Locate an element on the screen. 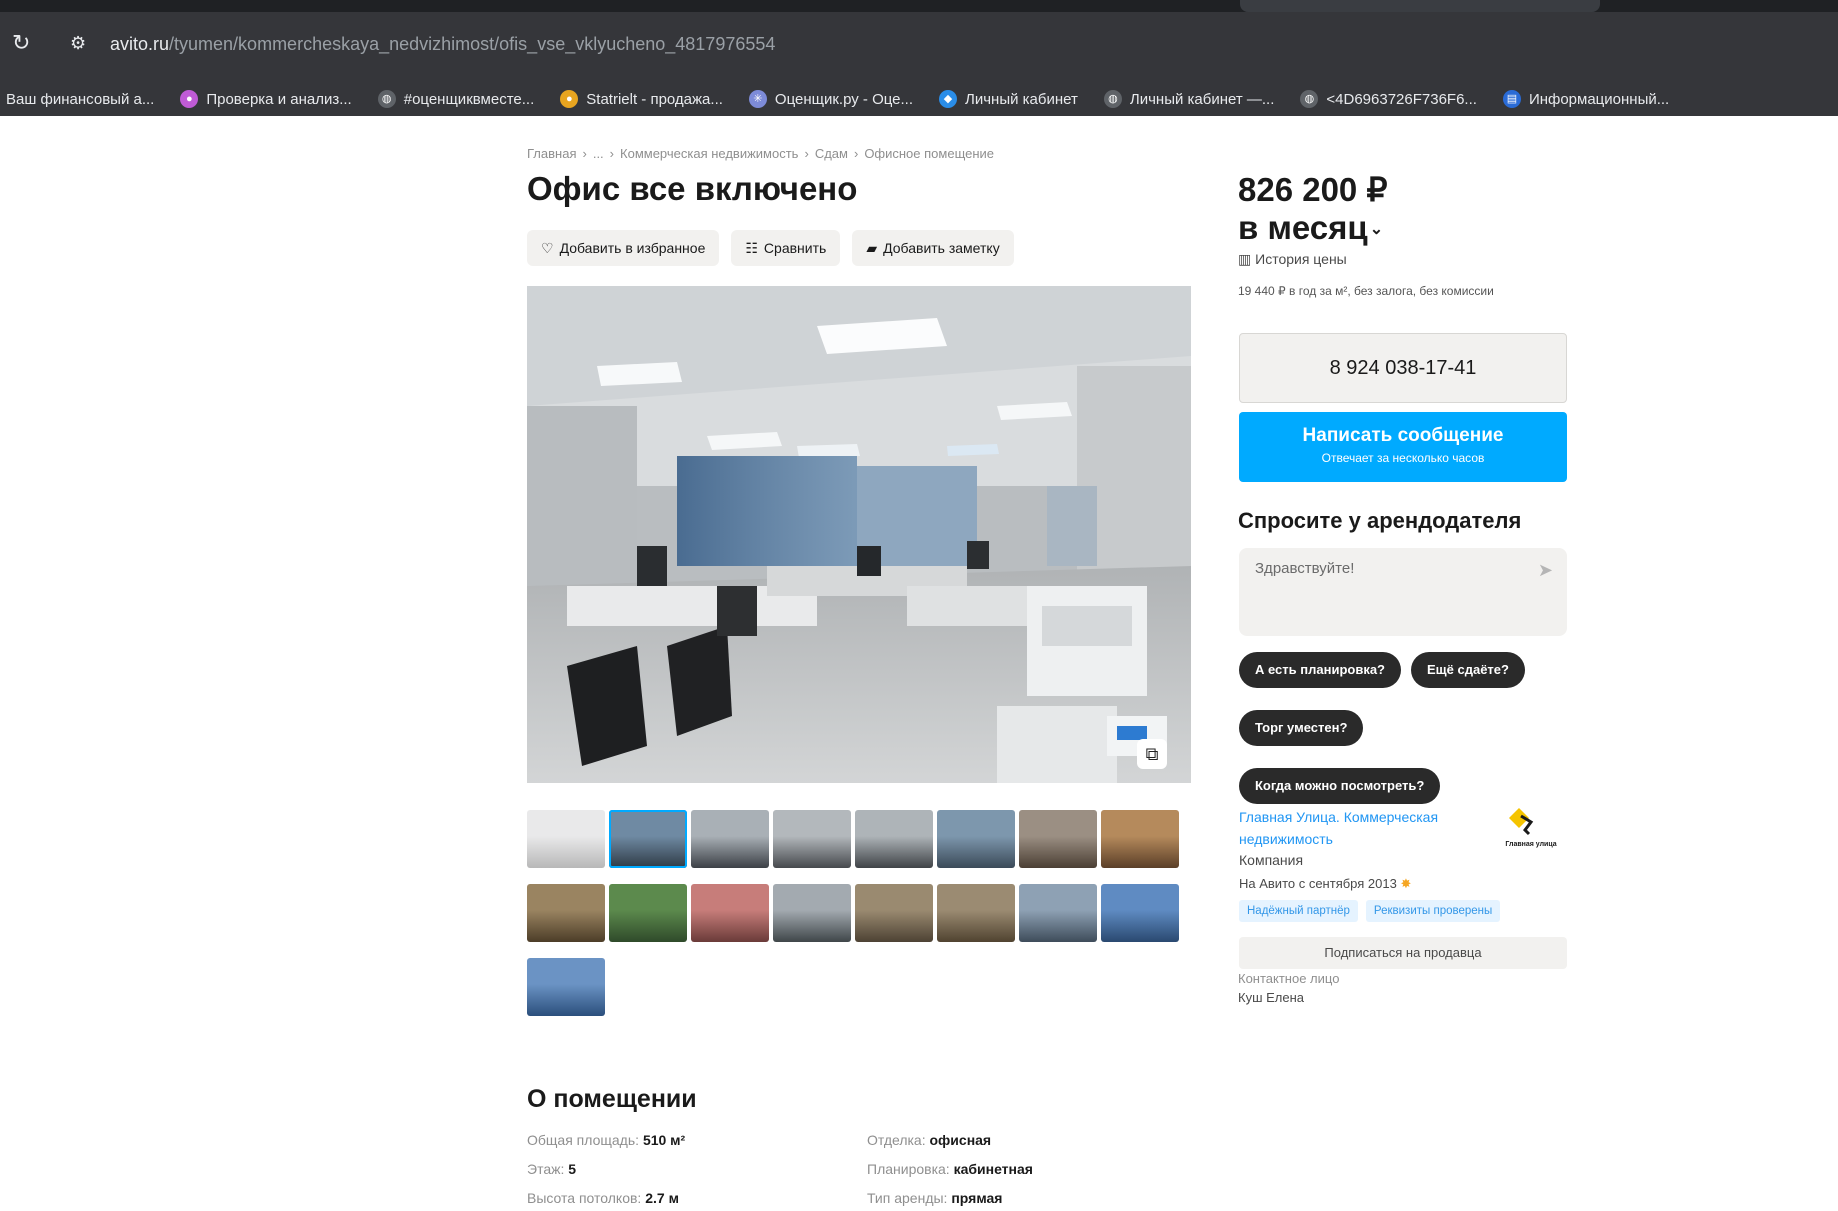 The width and height of the screenshot is (1838, 1211). breadcrumb-item: Офисное помещение is located at coordinates (929, 153).